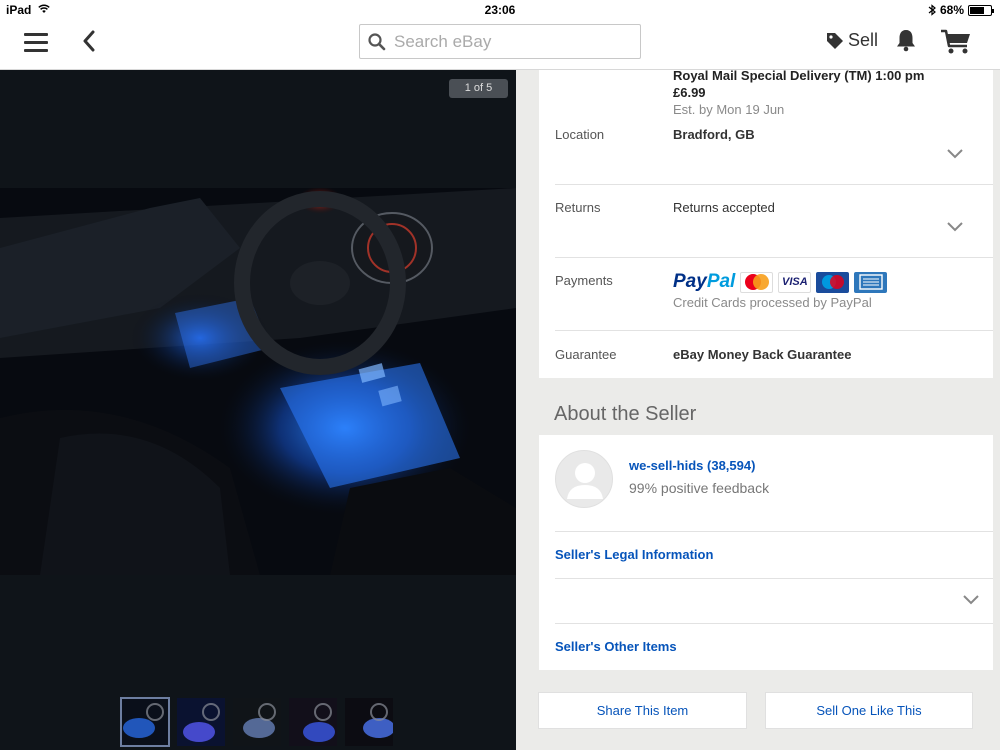 This screenshot has height=750, width=1000. What do you see at coordinates (833, 282) in the screenshot?
I see `maestro-icon` at bounding box center [833, 282].